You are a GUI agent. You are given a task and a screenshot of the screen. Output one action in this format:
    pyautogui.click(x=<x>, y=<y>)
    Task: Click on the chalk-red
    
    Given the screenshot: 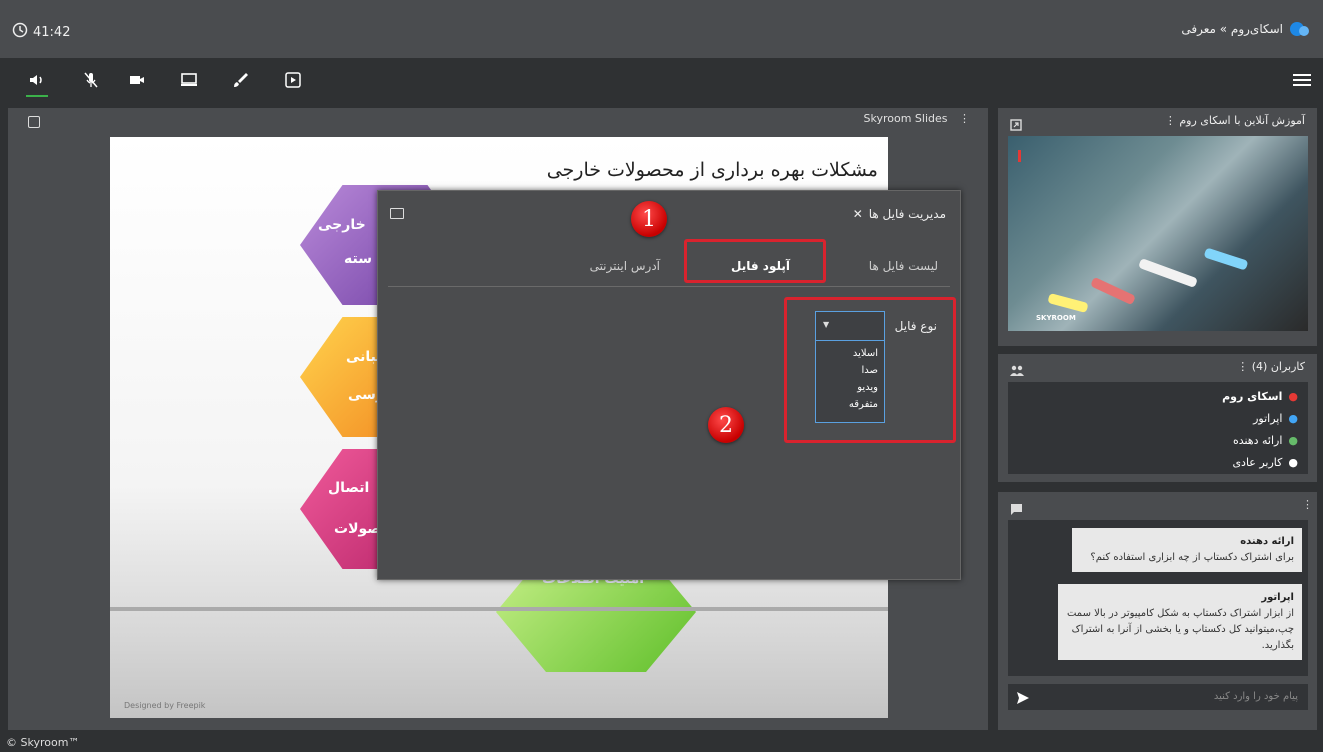 What is the action you would take?
    pyautogui.click(x=1113, y=291)
    